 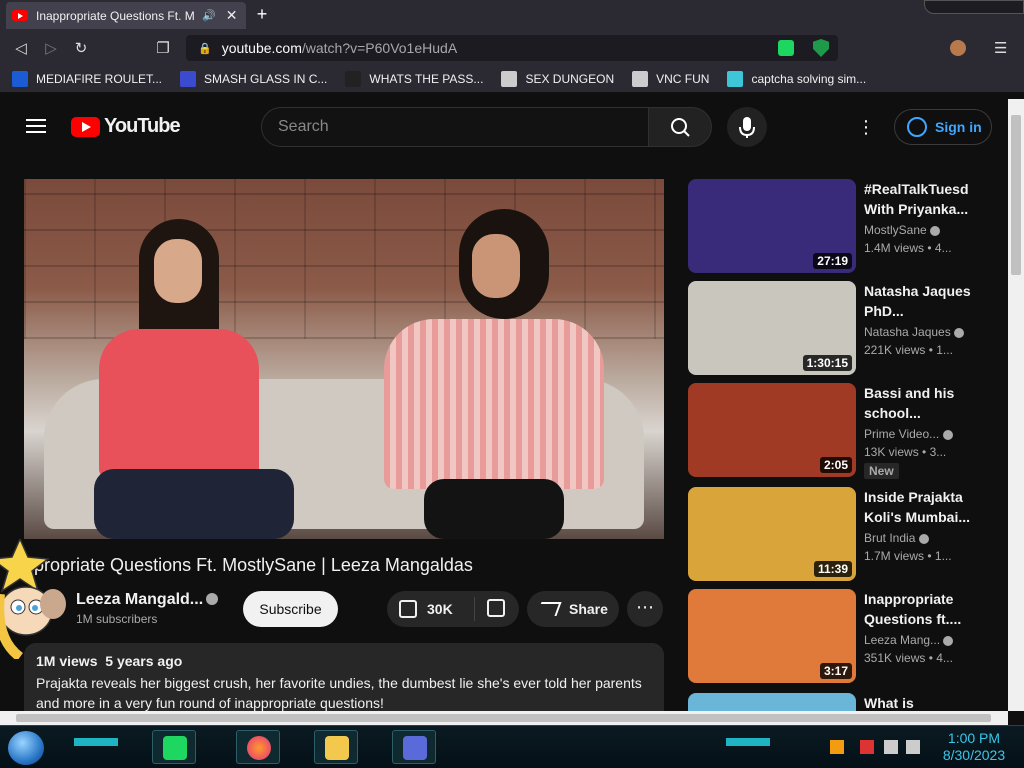 What do you see at coordinates (866, 127) in the screenshot?
I see `settings-more-icon: ⋮` at bounding box center [866, 127].